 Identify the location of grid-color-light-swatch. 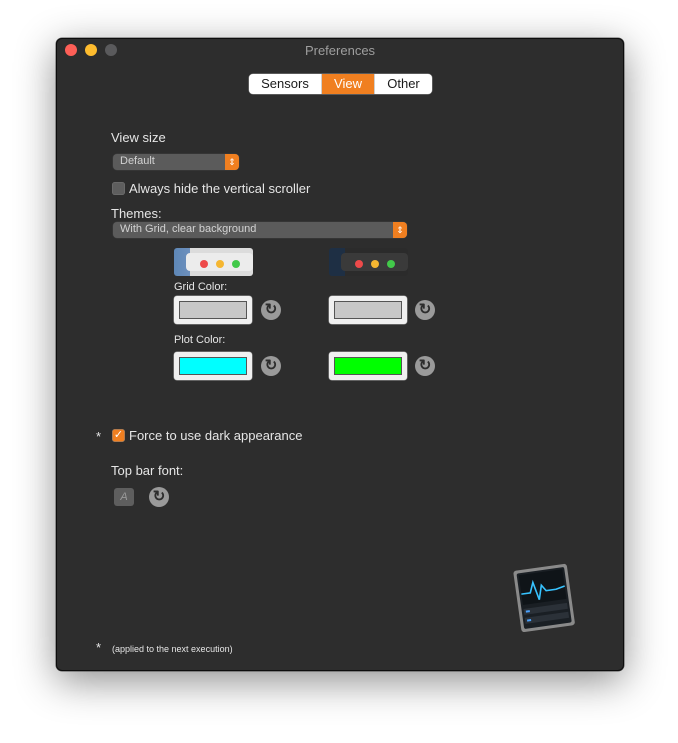
(213, 310).